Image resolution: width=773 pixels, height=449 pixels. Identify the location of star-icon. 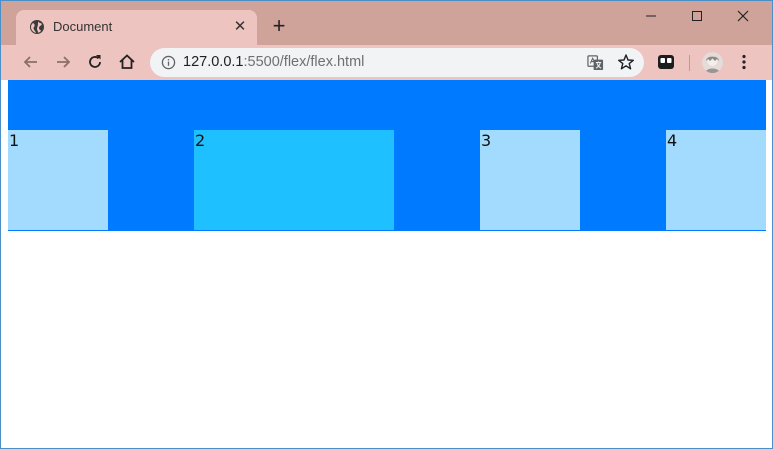
(626, 62).